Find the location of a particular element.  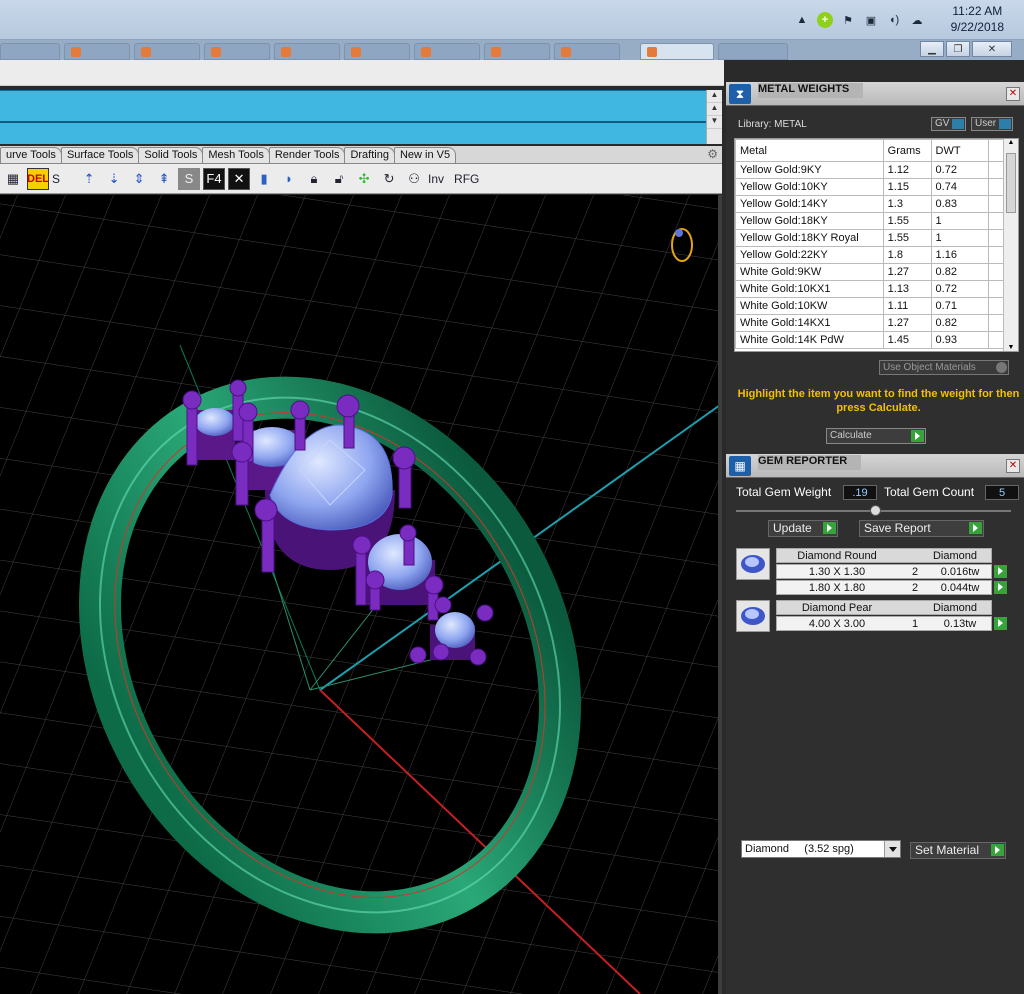

command-scrollbar: ▲ ▲ ▼ is located at coordinates (714, 117).